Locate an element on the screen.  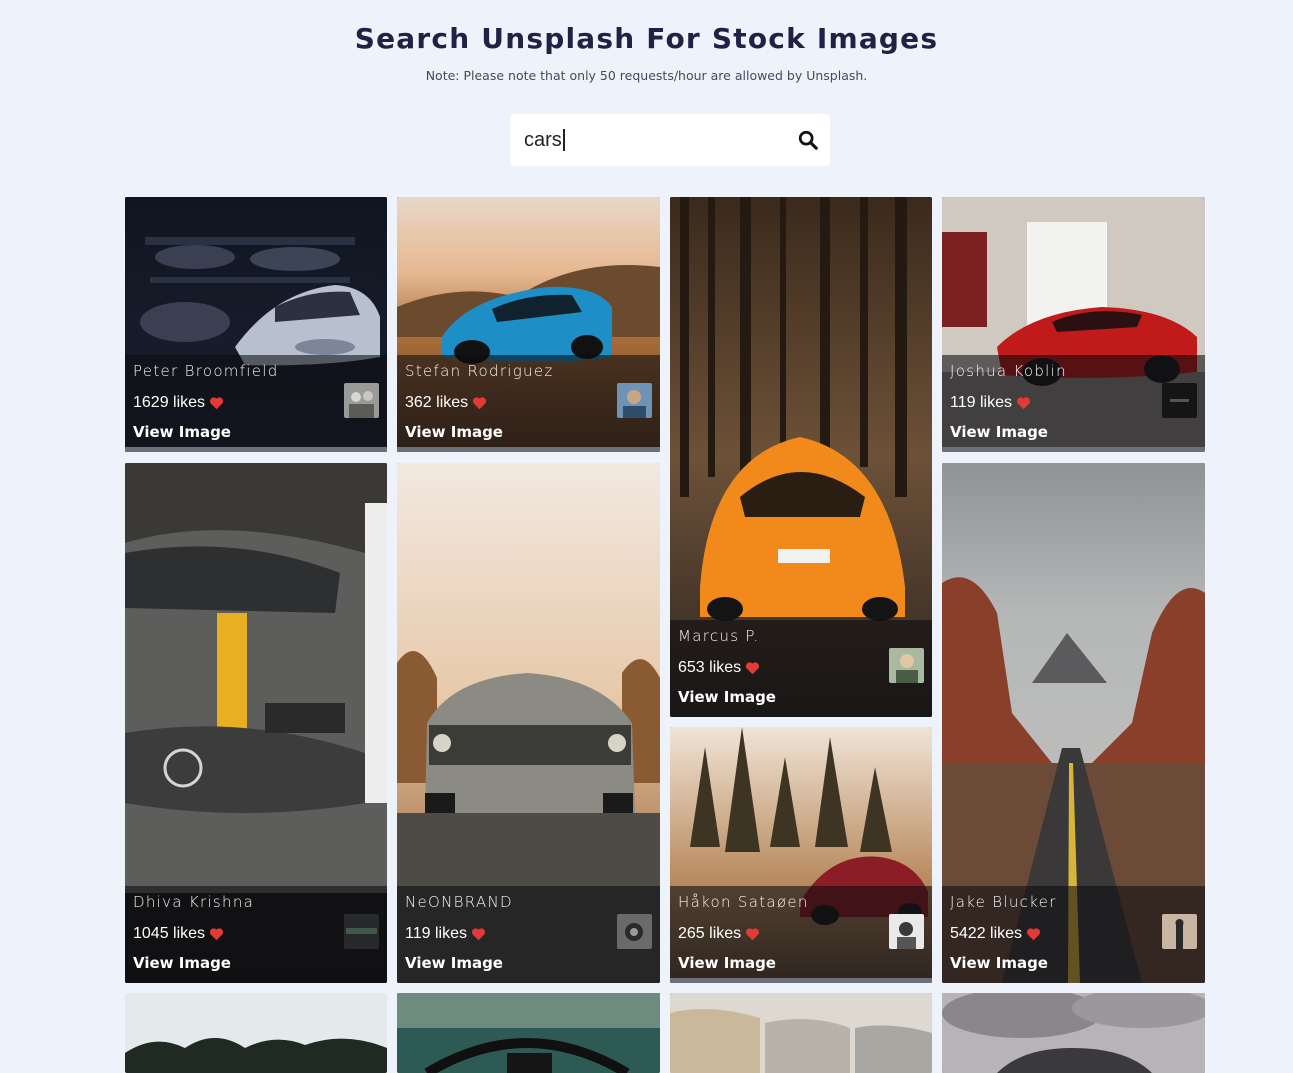
page-title: Search Unsplash For Stock Images is located at coordinates (646, 38).